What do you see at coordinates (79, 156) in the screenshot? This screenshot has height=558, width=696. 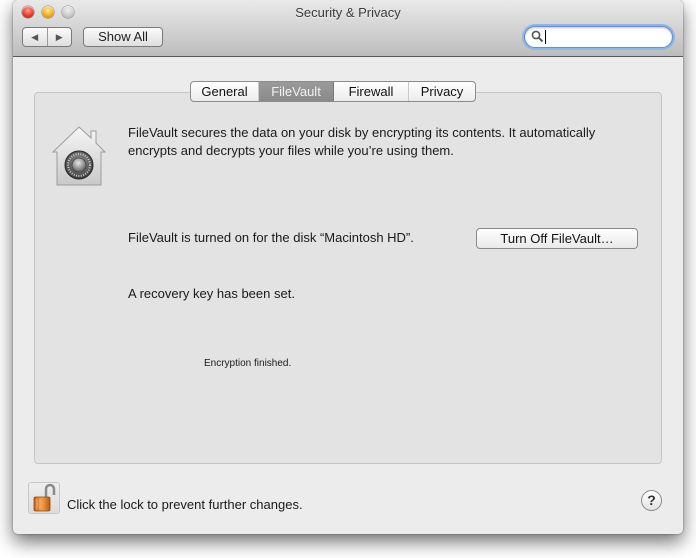 I see `filevault-icon` at bounding box center [79, 156].